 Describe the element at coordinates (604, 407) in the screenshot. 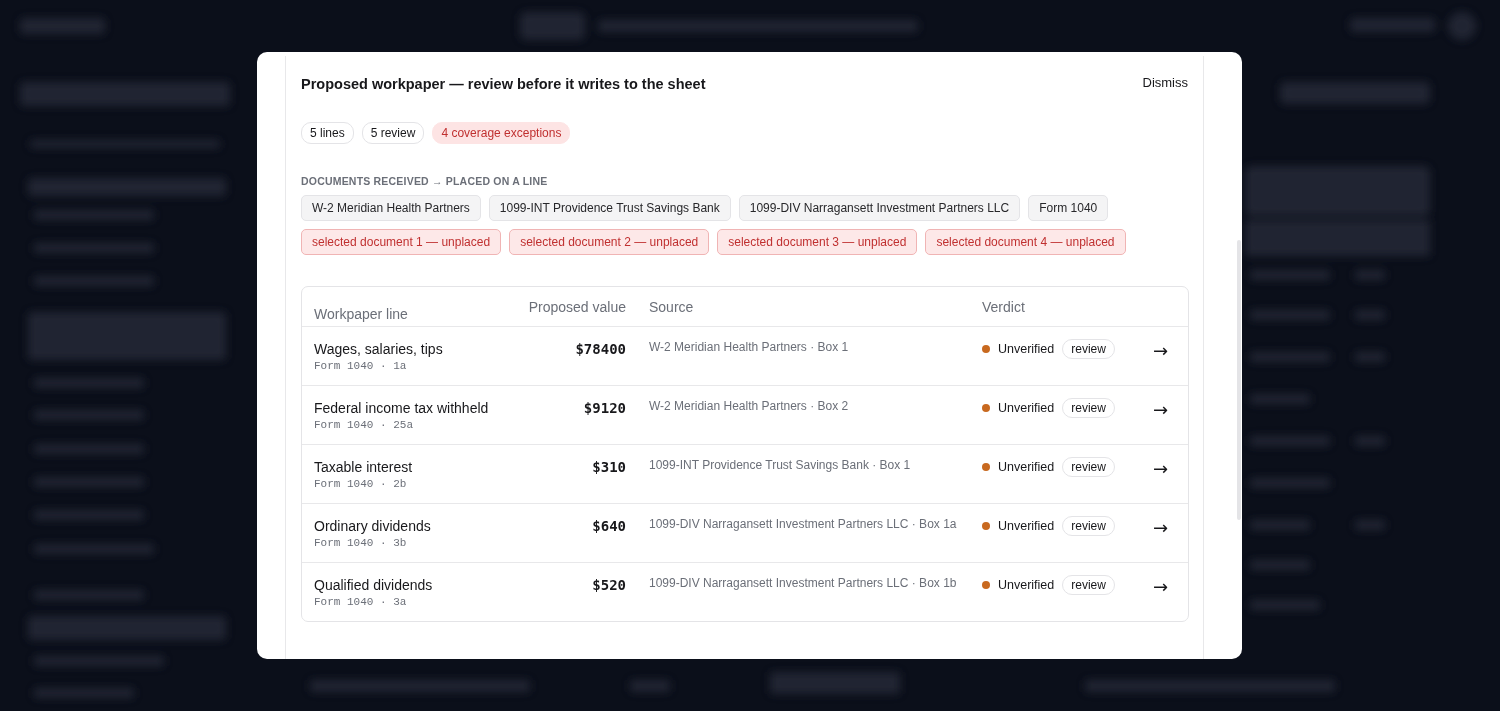

I see `proposed-value: $9120` at that location.